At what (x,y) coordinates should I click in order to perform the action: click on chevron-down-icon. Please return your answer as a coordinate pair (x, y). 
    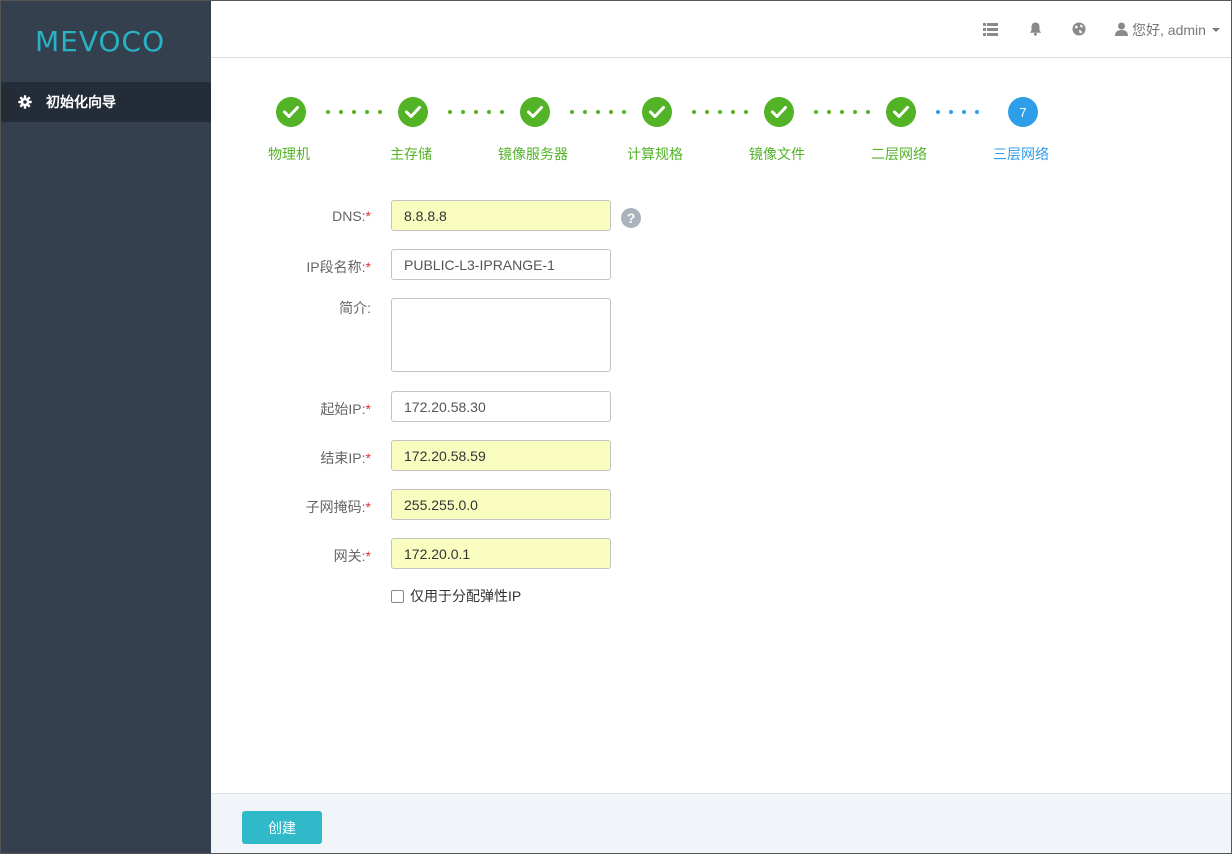
    Looking at the image, I should click on (1215, 30).